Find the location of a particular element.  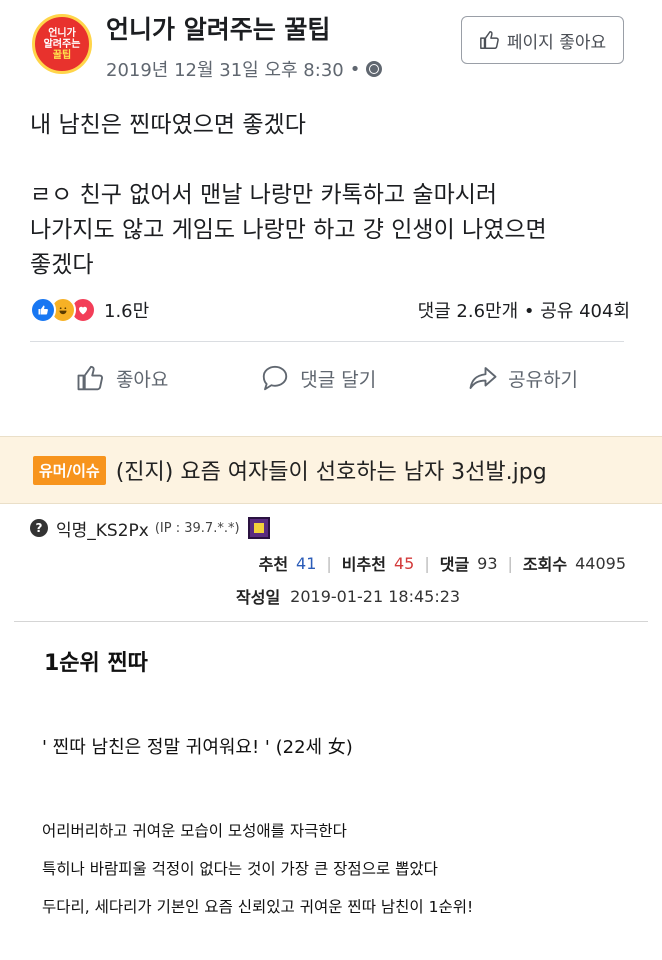

community-title-bar: 유머/이슈 (진지) 요즘 여자들이 선호하는 남자 3선발.jpg is located at coordinates (331, 470).